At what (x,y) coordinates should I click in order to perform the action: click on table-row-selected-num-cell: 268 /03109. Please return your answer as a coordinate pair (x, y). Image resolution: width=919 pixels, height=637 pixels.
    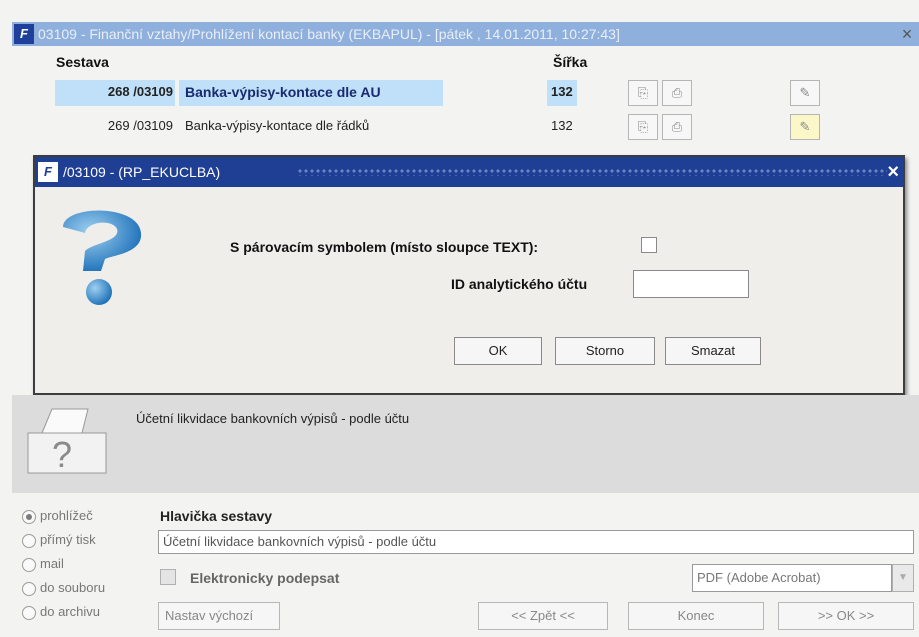
    Looking at the image, I should click on (115, 93).